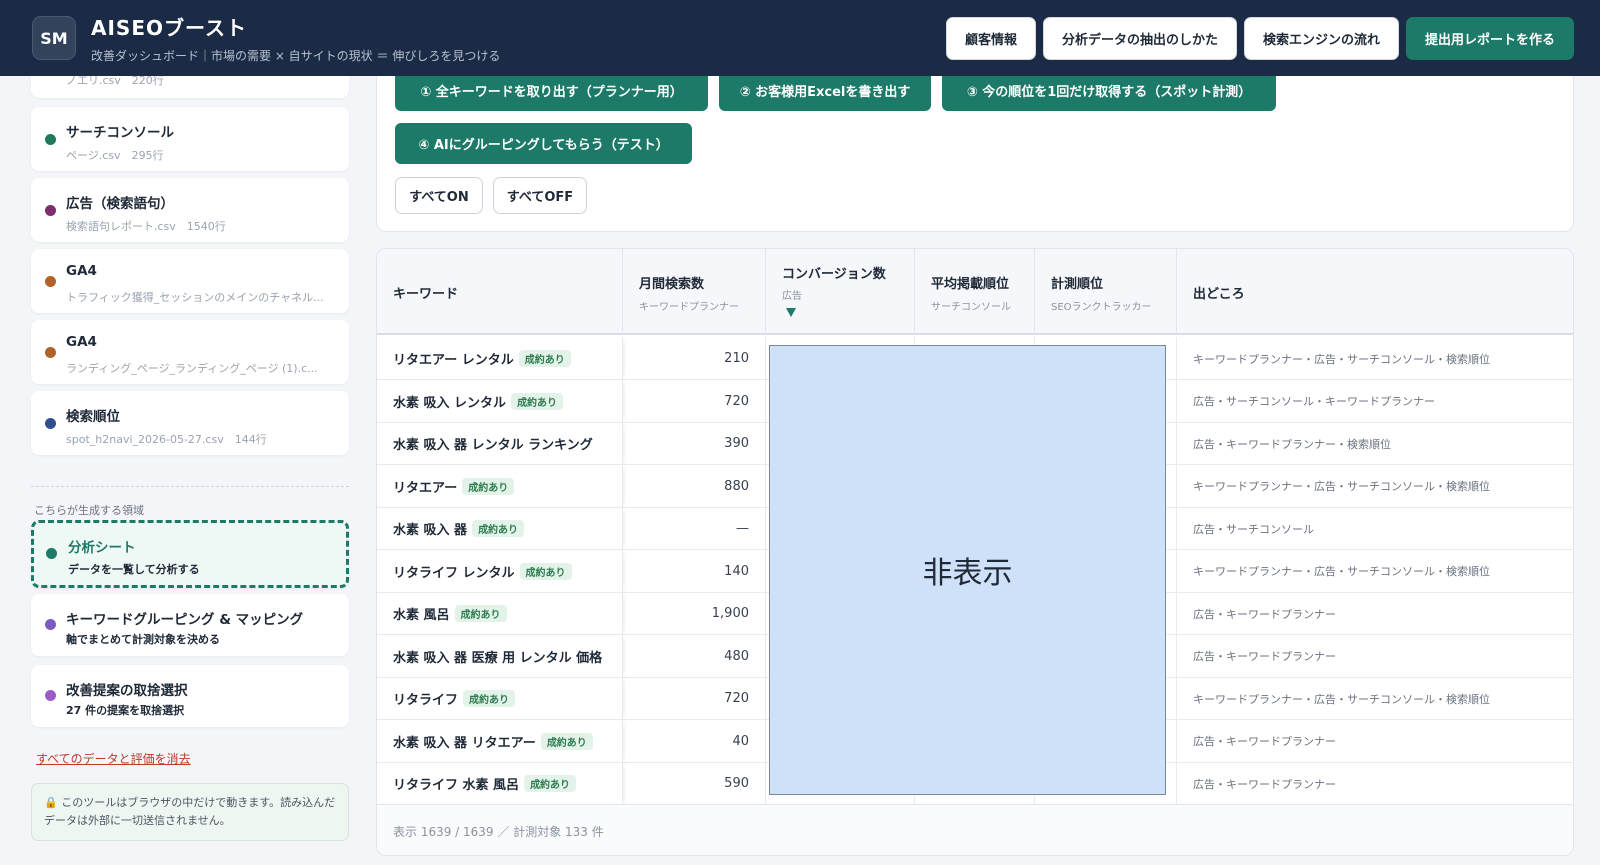 This screenshot has width=1600, height=865. What do you see at coordinates (694, 783) in the screenshot?
I see `volume-cell: 590` at bounding box center [694, 783].